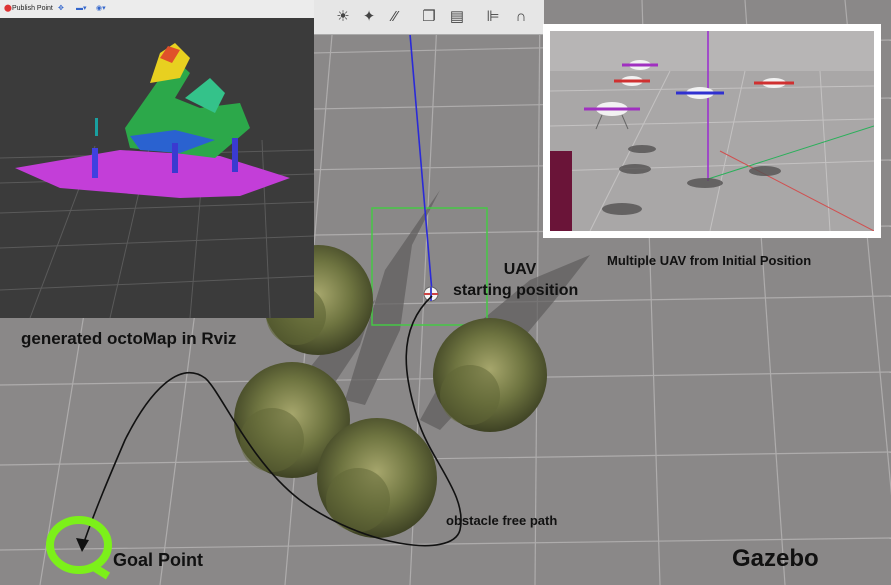  I want to click on goal-point-caption: Goal Point, so click(158, 560).